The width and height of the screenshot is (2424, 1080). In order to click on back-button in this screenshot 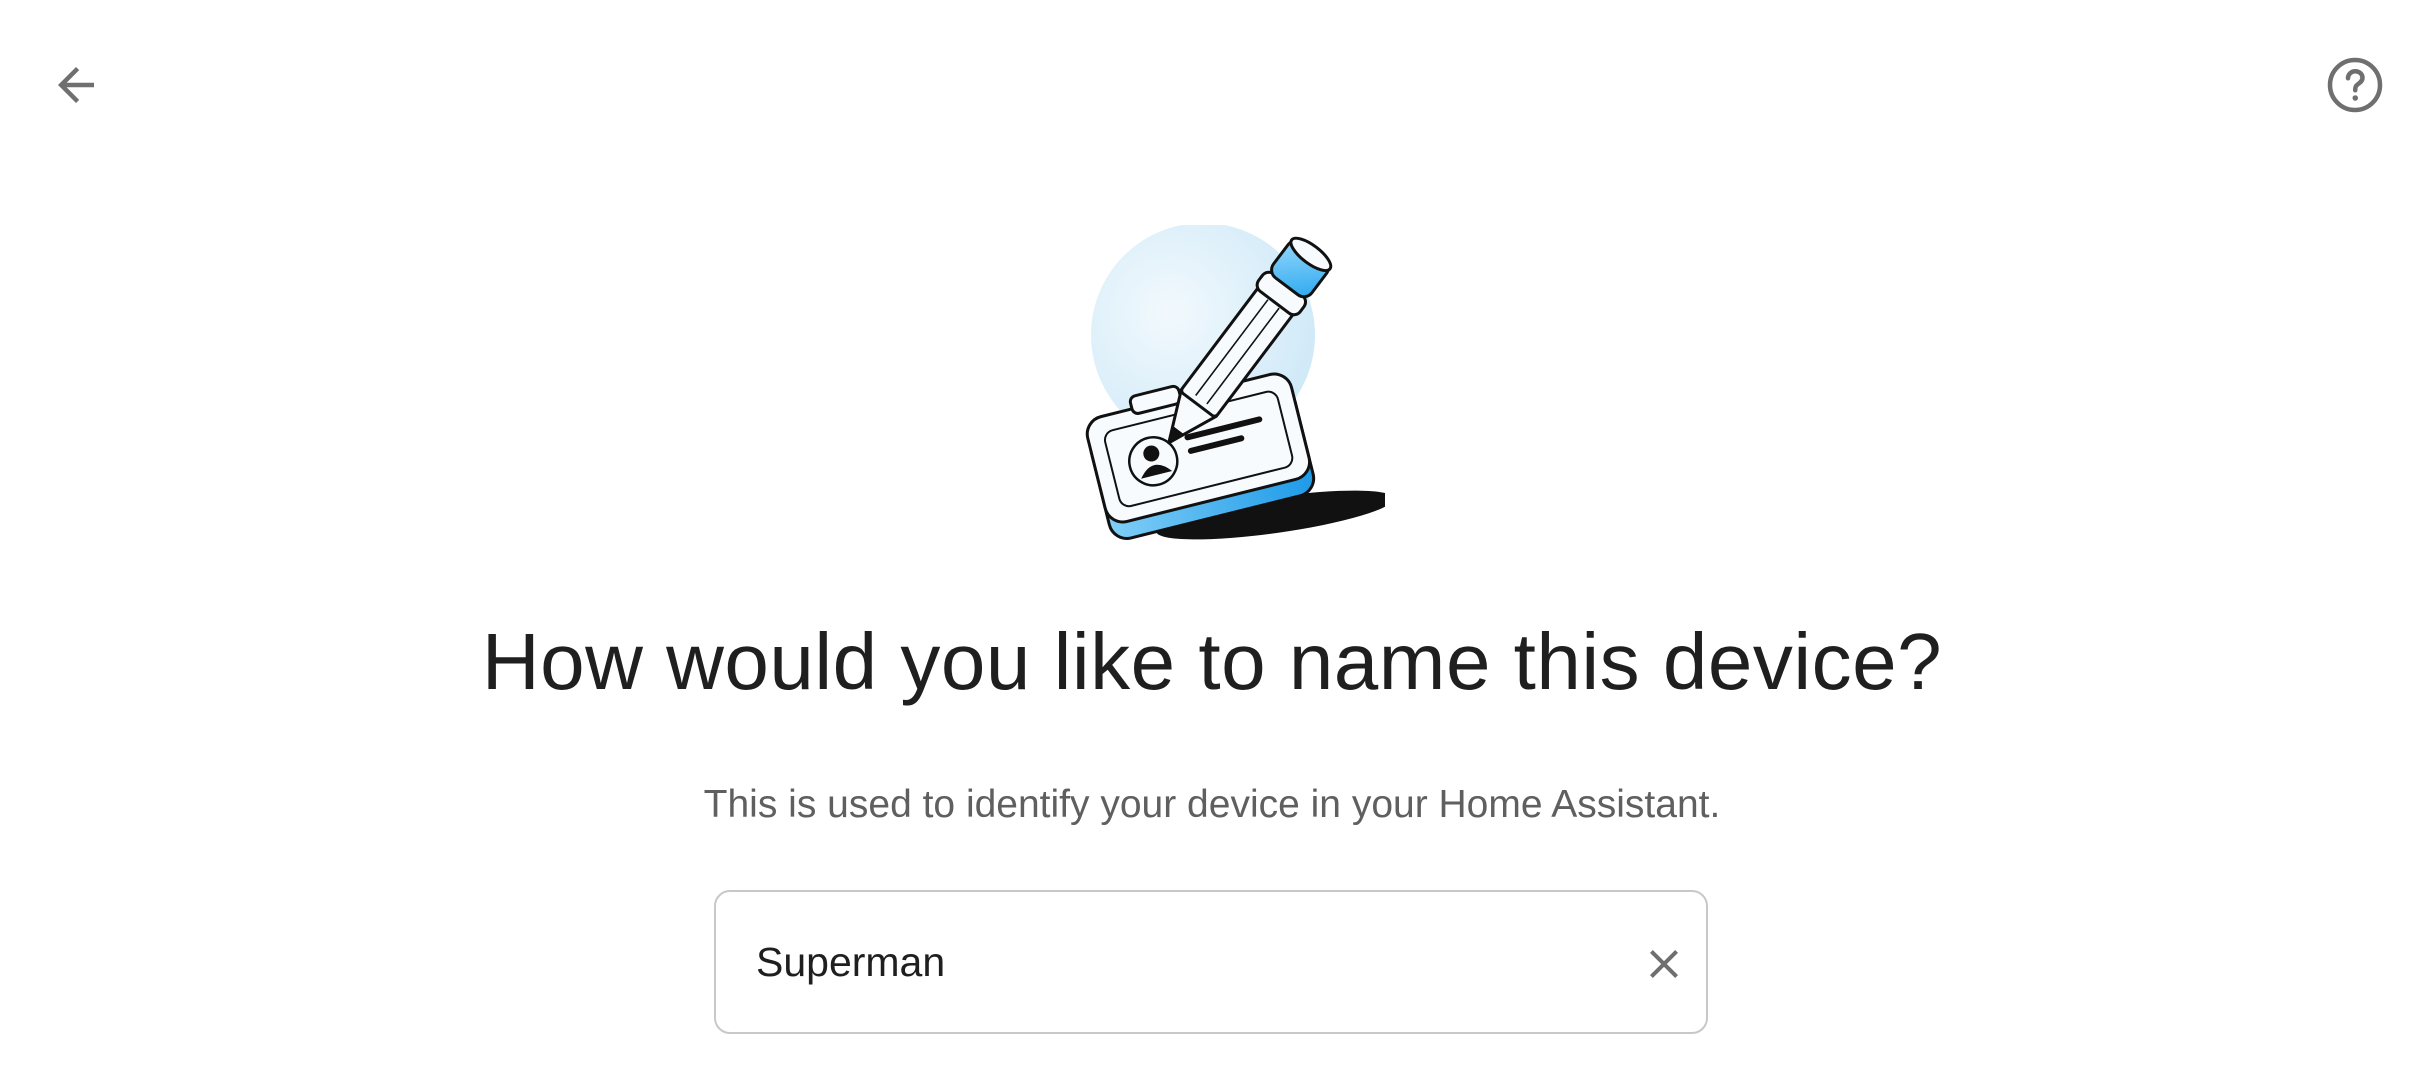, I will do `click(76, 85)`.